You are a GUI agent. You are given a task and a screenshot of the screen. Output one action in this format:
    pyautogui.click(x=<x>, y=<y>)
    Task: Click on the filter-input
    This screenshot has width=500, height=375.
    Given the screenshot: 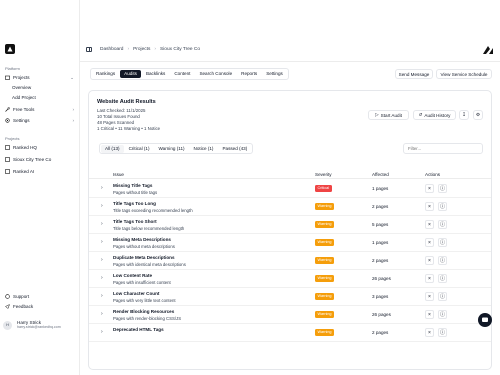 What is the action you would take?
    pyautogui.click(x=443, y=148)
    